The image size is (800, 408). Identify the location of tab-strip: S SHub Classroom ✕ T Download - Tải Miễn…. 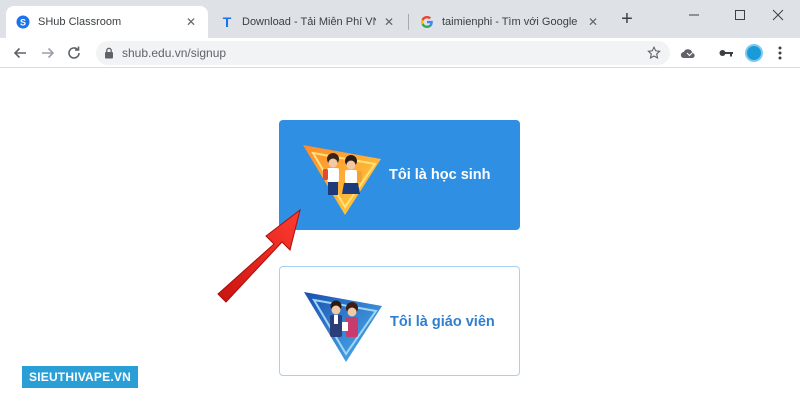
(400, 19).